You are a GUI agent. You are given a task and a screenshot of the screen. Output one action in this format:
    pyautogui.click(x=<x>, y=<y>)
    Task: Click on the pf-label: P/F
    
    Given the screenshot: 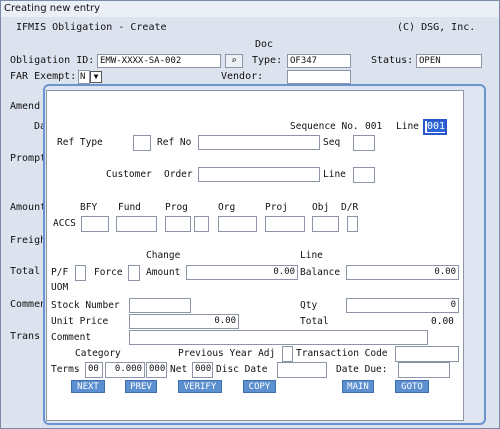 What is the action you would take?
    pyautogui.click(x=60, y=272)
    